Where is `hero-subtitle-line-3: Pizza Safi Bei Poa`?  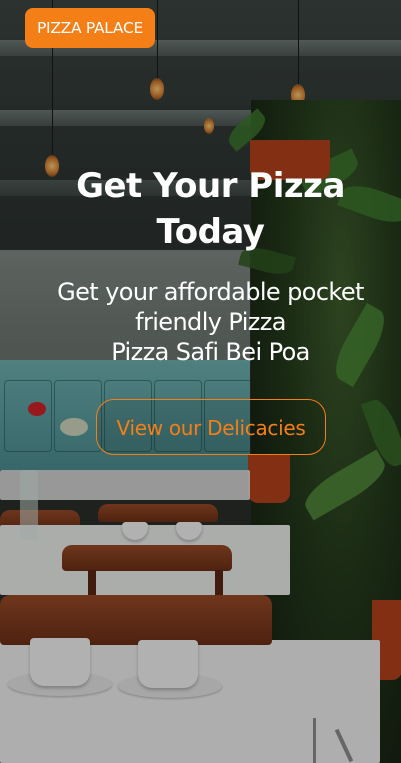 hero-subtitle-line-3: Pizza Safi Bei Poa is located at coordinates (210, 352).